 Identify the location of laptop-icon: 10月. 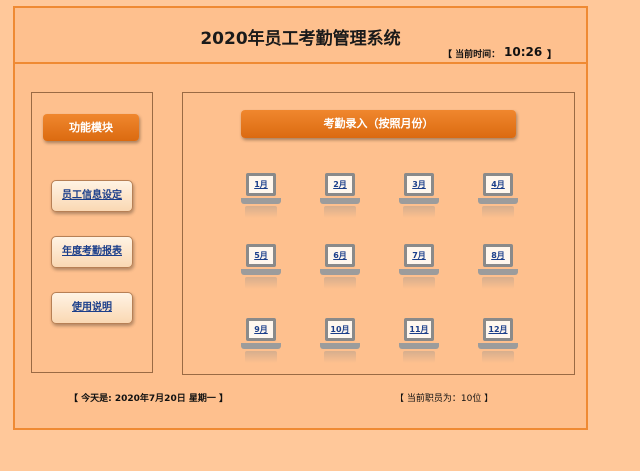
(340, 329).